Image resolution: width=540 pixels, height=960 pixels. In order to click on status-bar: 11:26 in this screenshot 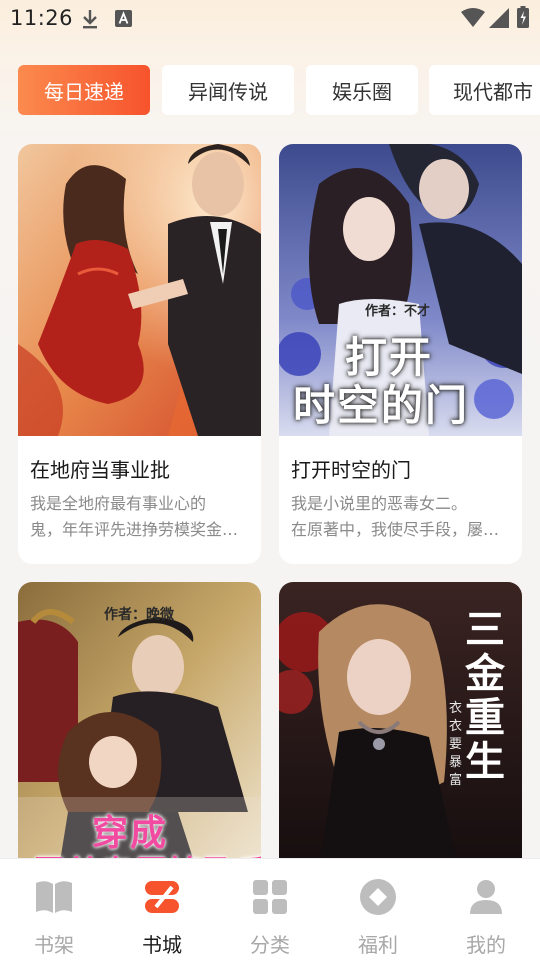, I will do `click(270, 19)`.